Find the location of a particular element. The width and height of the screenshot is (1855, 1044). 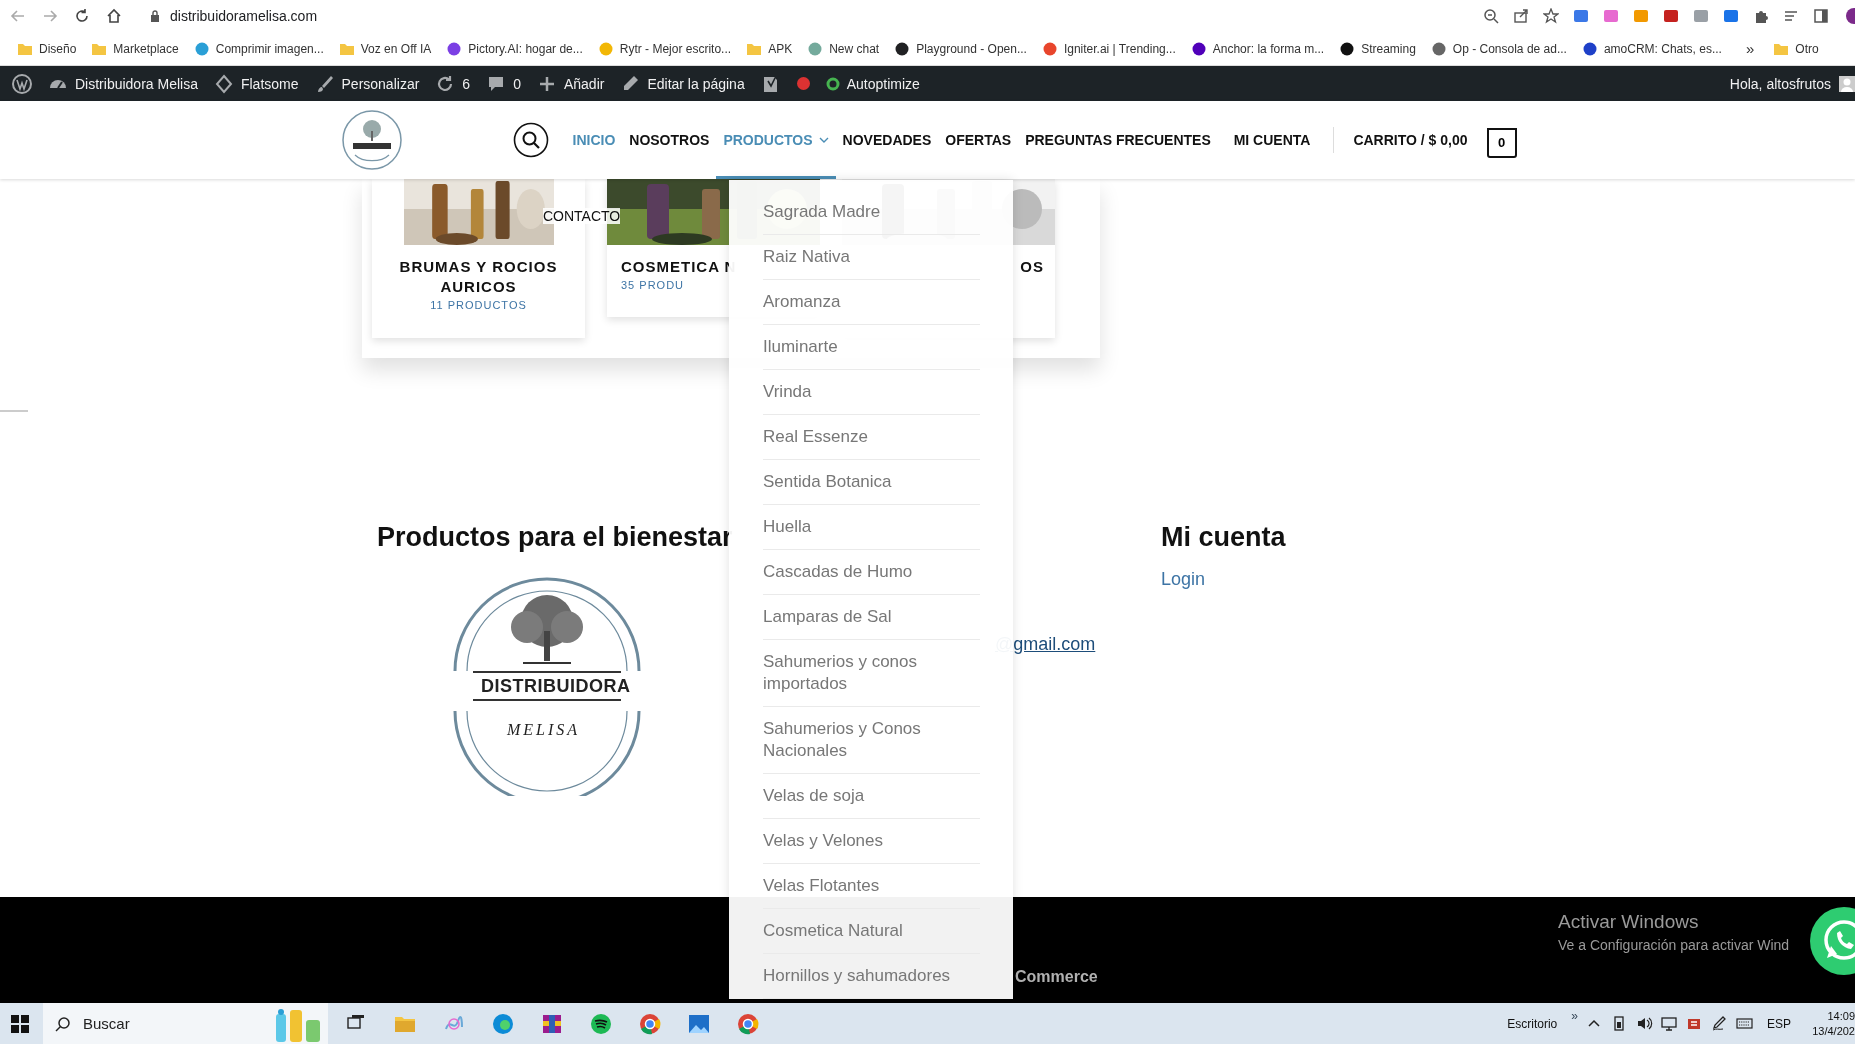

clock-time: 14:09 is located at coordinates (1841, 1016).